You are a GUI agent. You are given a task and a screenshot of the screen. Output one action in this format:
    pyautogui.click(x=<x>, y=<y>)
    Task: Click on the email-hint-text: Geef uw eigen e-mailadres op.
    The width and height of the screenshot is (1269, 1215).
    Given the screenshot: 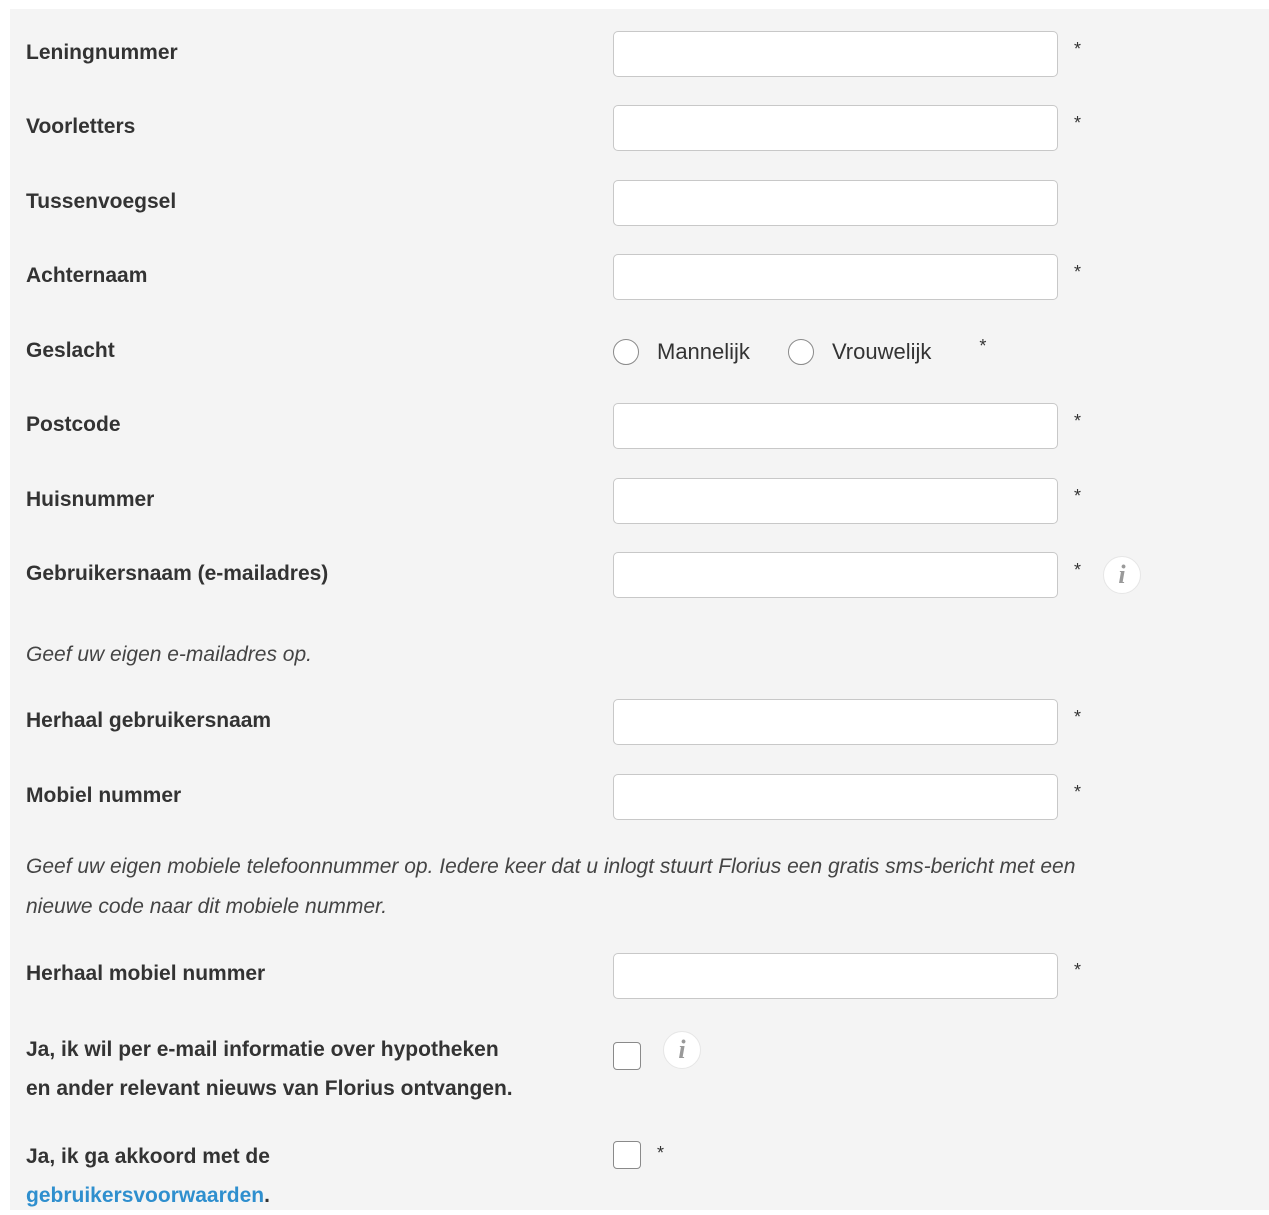 What is the action you would take?
    pyautogui.click(x=169, y=654)
    